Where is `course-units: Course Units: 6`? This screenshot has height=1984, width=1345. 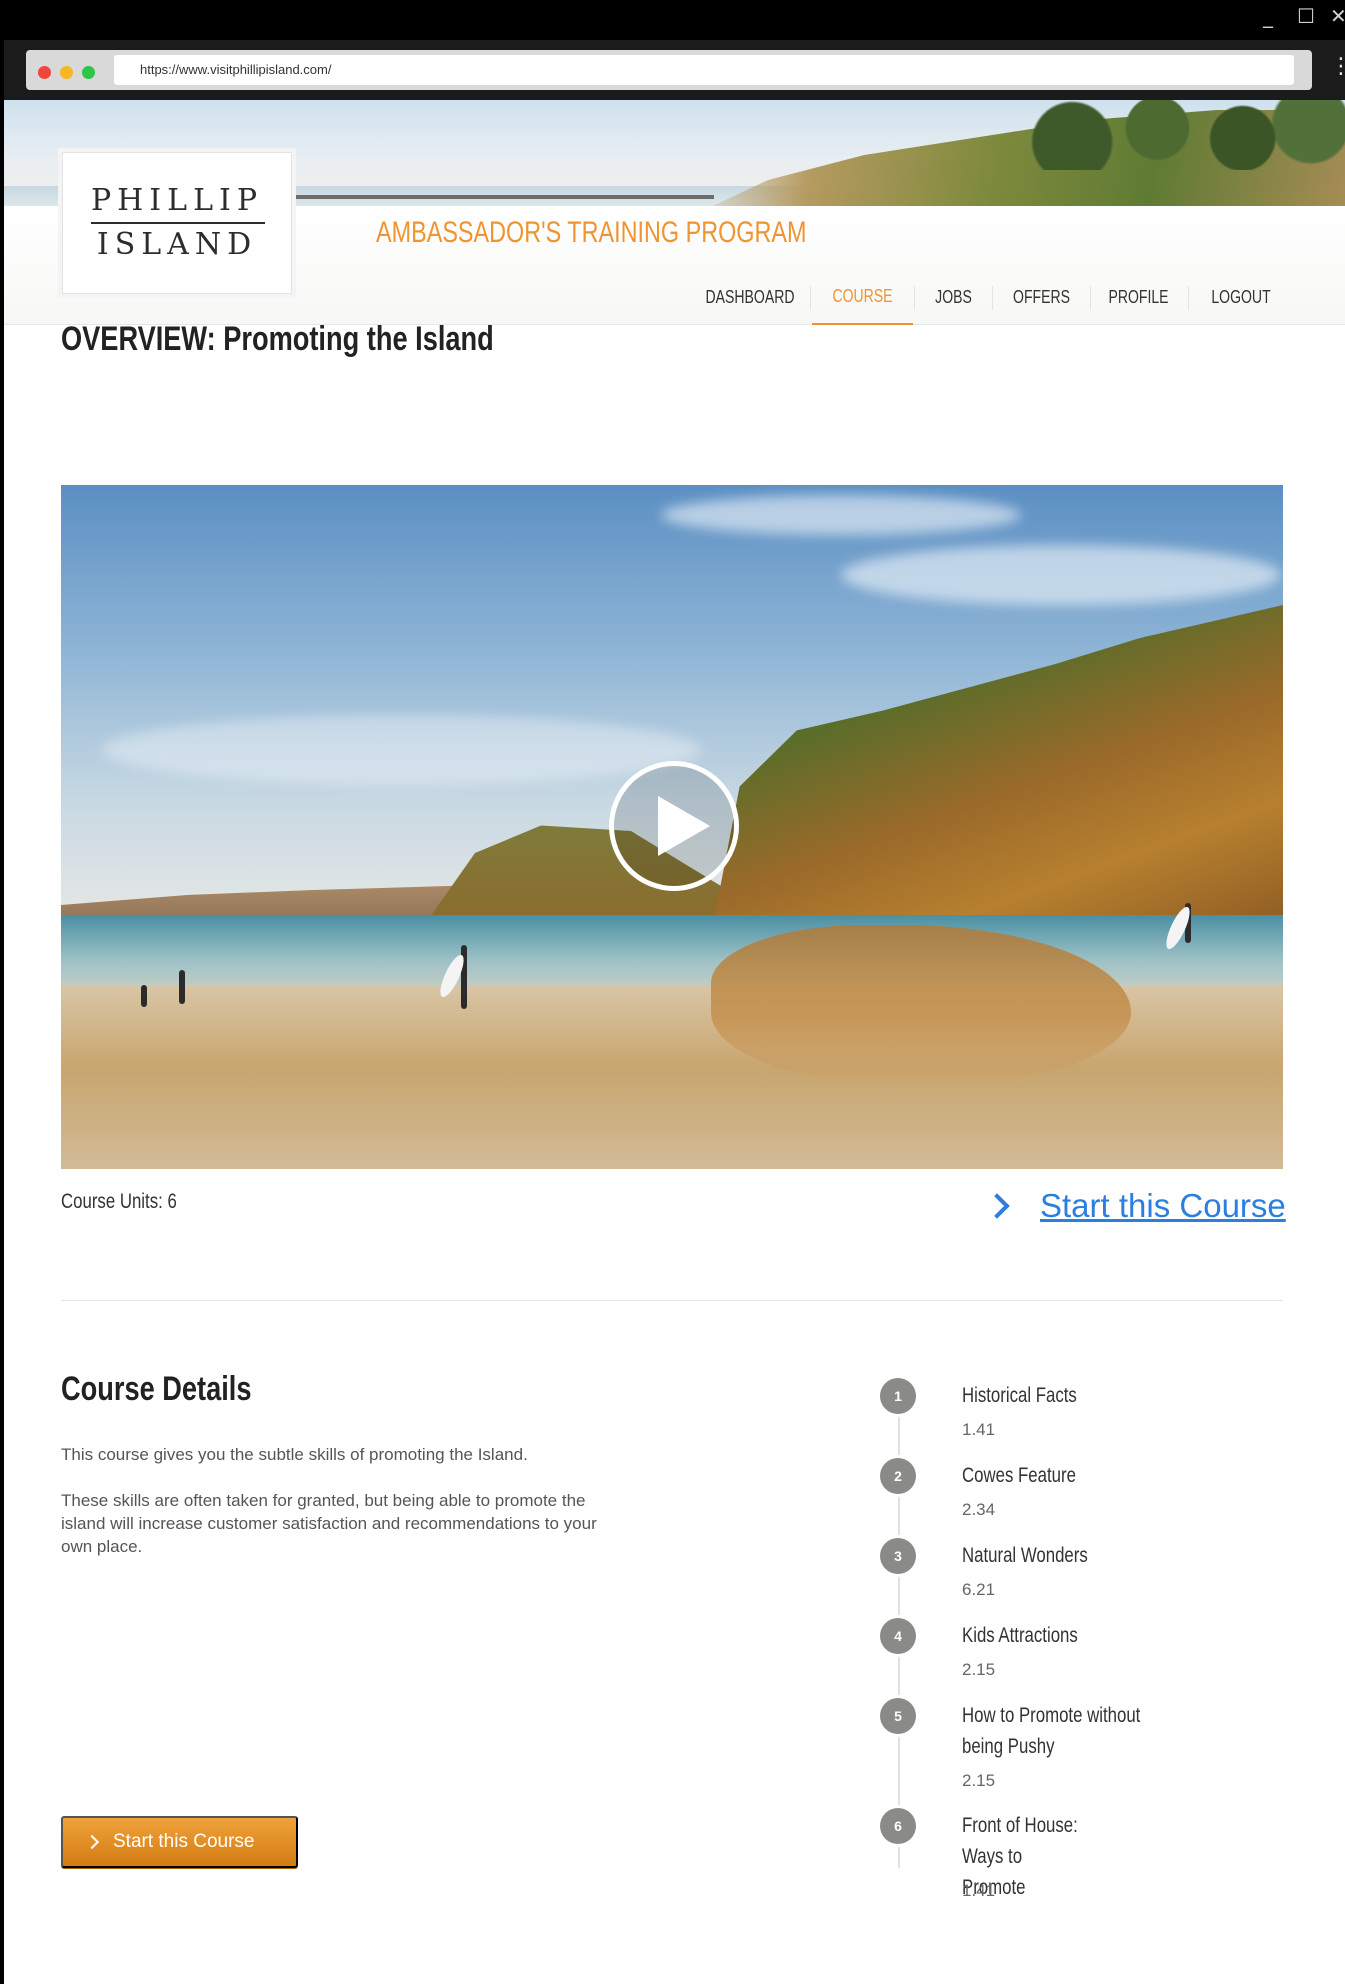 course-units: Course Units: 6 is located at coordinates (119, 1202).